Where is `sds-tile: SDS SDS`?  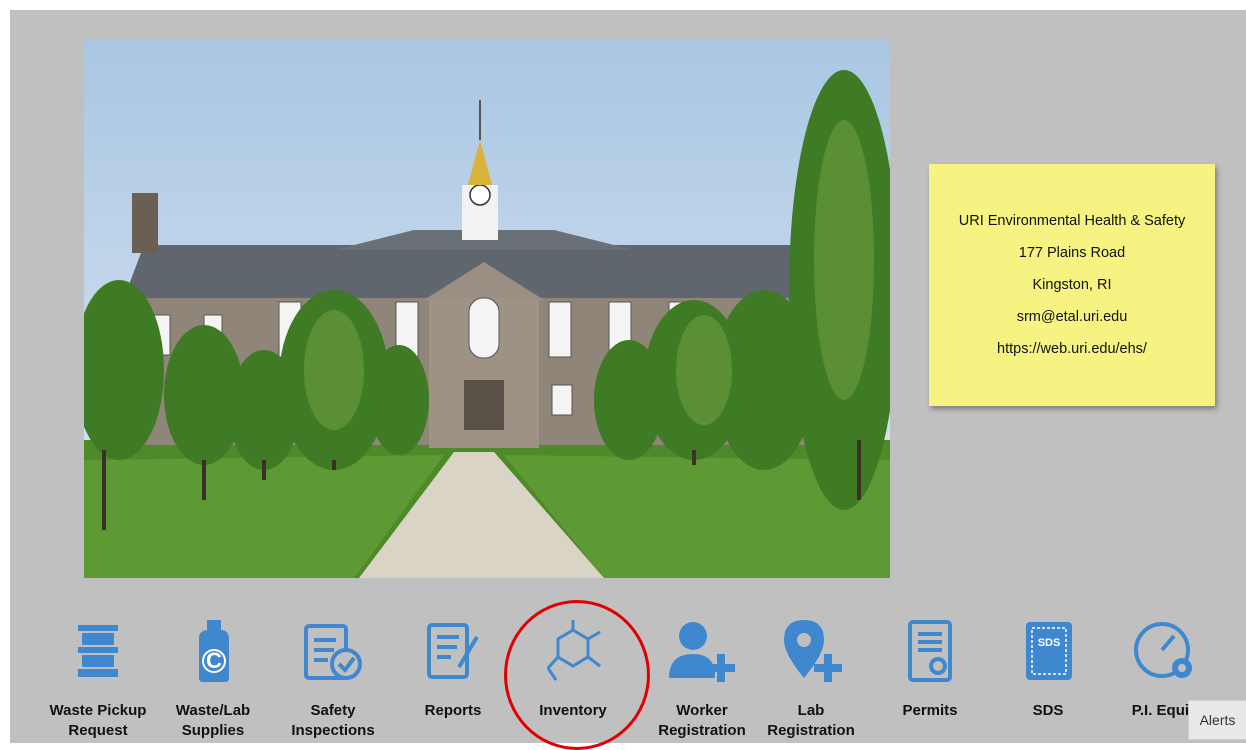 sds-tile: SDS SDS is located at coordinates (1048, 679).